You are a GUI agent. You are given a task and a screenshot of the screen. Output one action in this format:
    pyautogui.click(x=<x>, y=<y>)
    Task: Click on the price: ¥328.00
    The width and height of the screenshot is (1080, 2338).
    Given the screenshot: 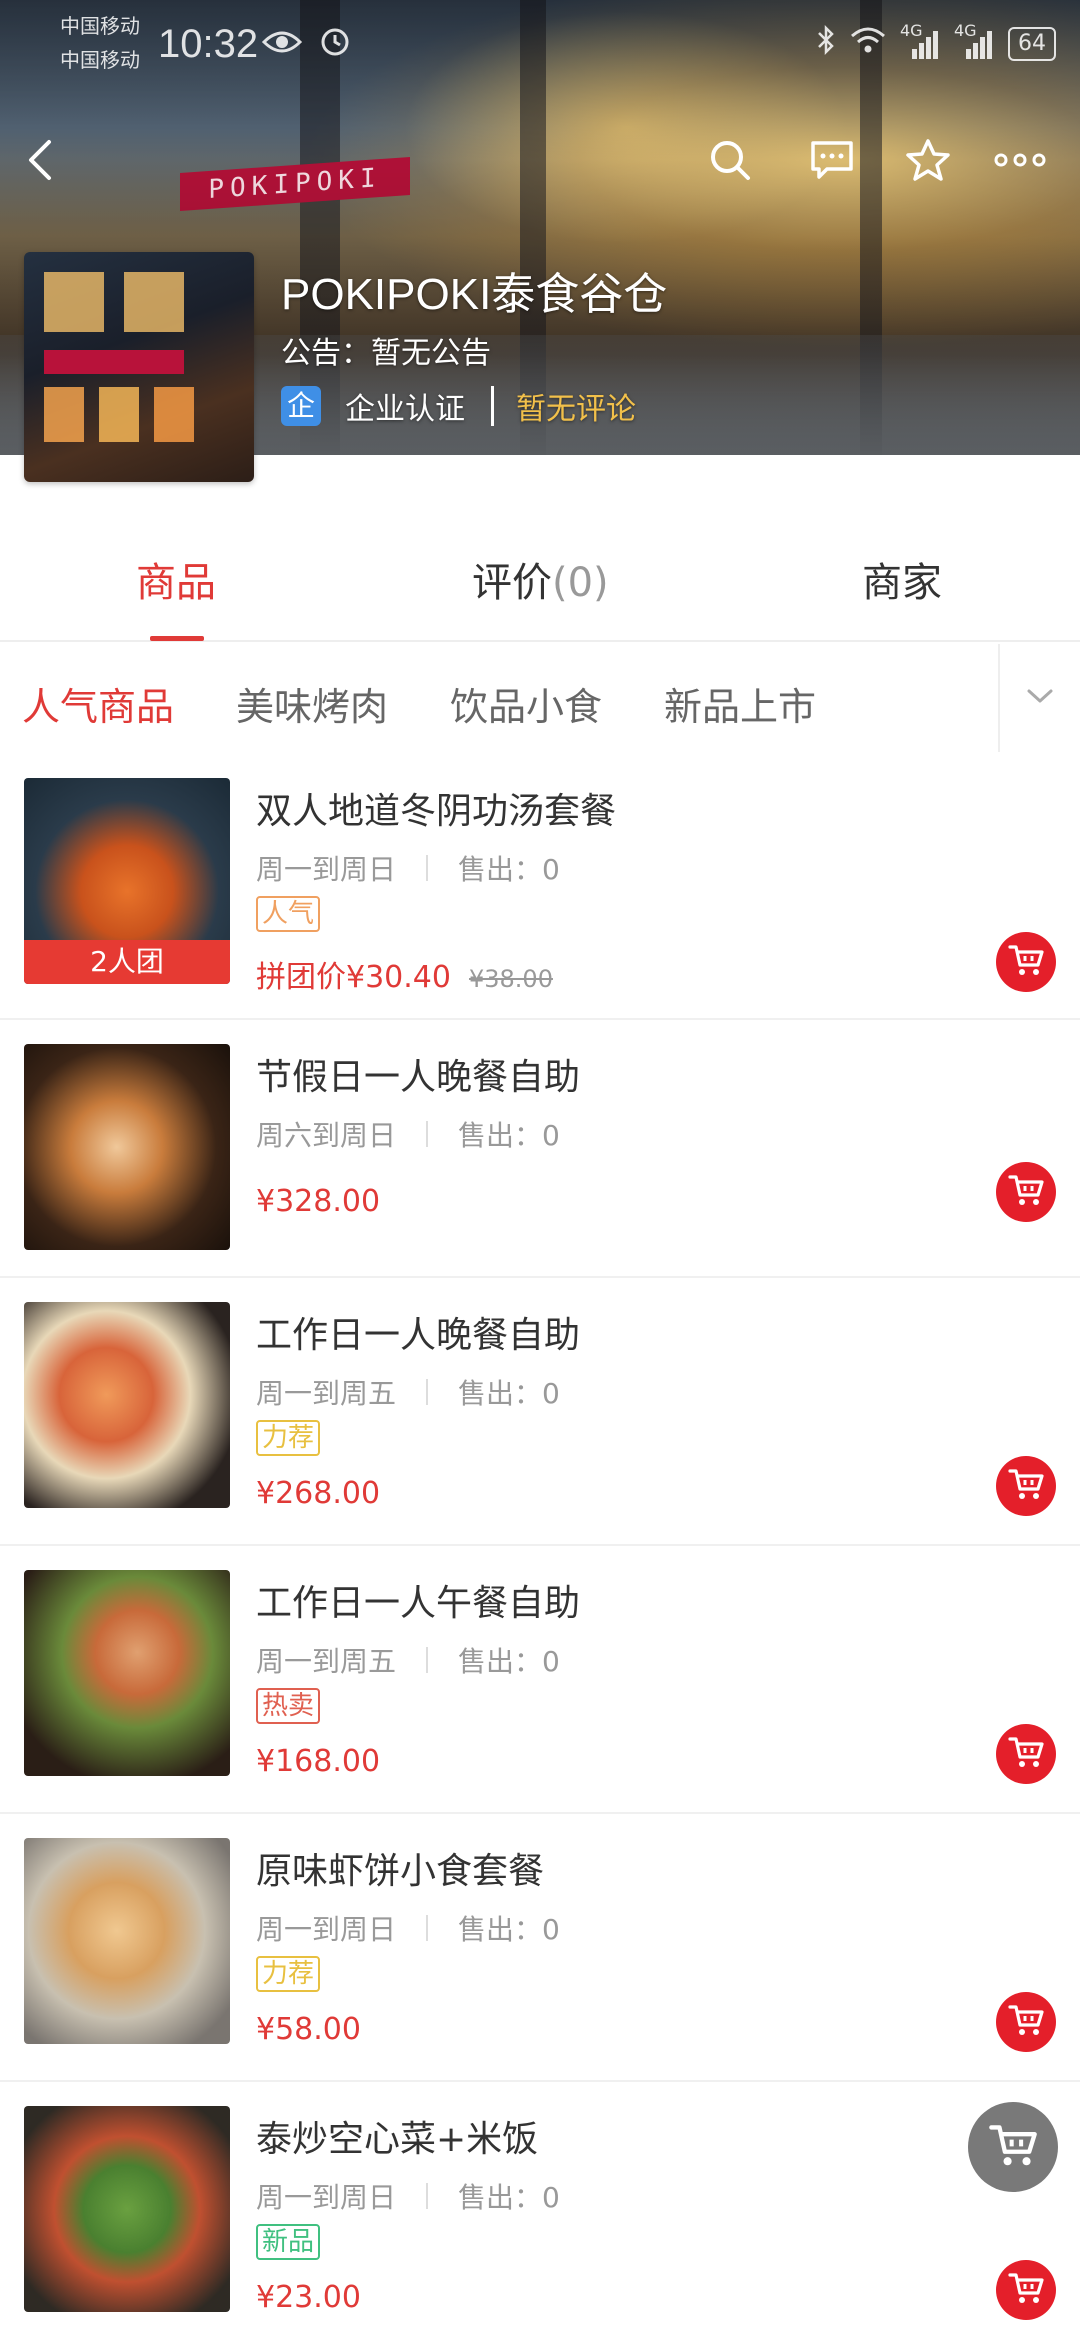 What is the action you would take?
    pyautogui.click(x=318, y=1201)
    